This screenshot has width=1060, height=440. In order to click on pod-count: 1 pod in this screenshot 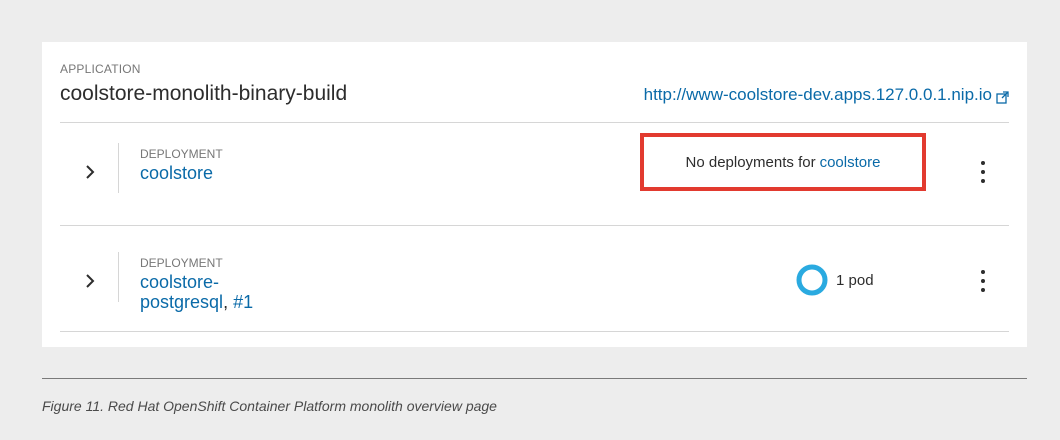, I will do `click(855, 280)`.